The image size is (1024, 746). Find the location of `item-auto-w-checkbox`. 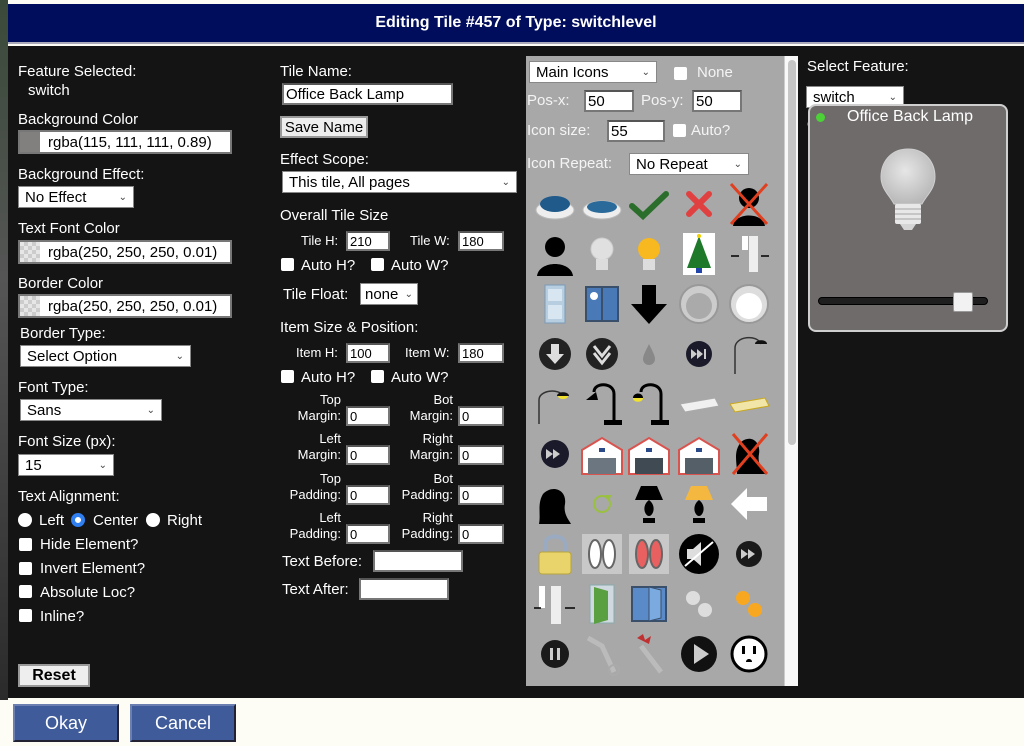

item-auto-w-checkbox is located at coordinates (377, 376).